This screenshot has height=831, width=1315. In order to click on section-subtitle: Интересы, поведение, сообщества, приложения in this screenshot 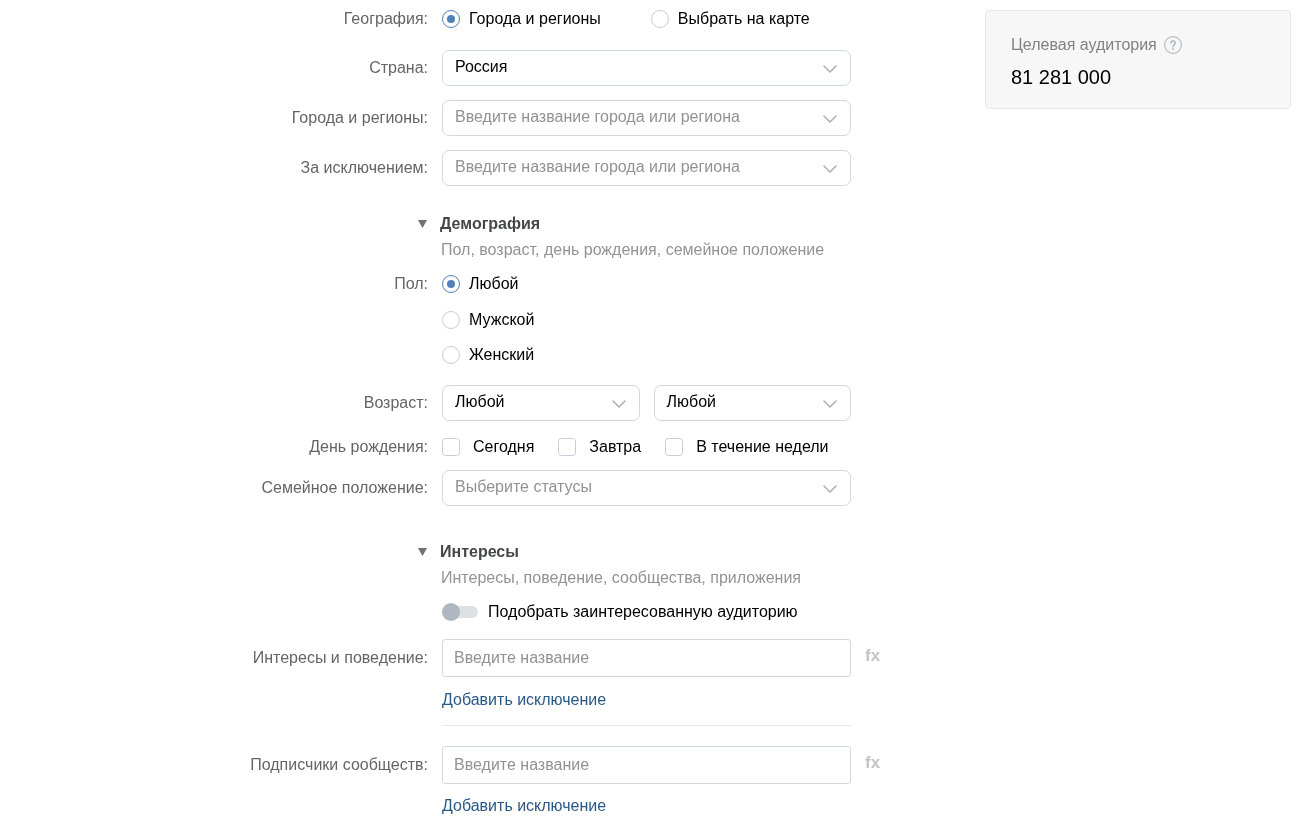, I will do `click(621, 578)`.